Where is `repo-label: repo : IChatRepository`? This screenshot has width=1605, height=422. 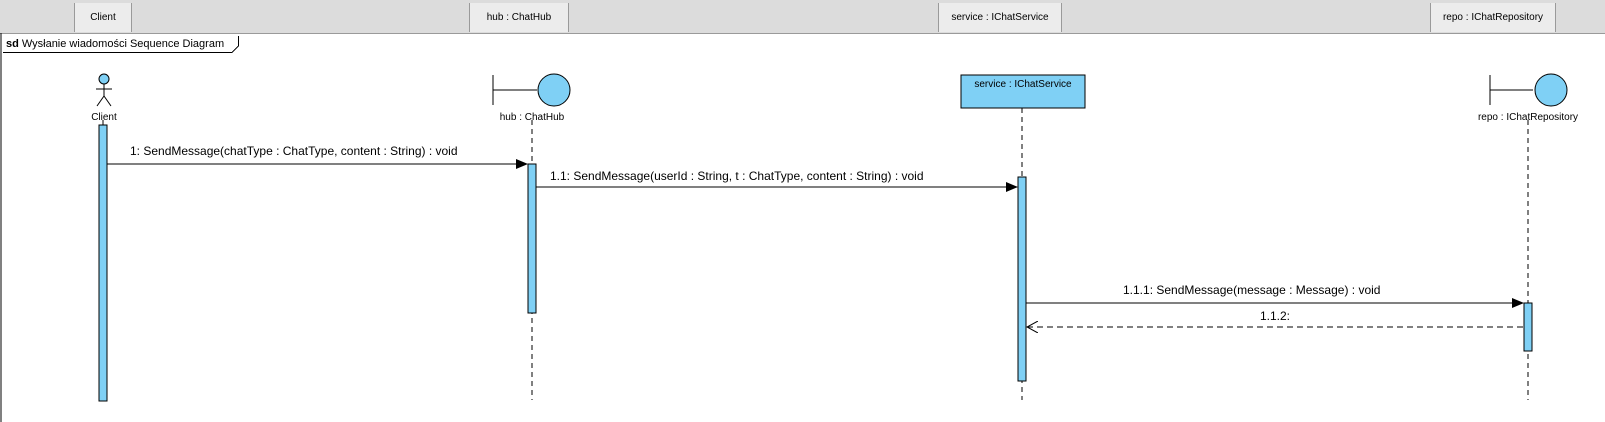 repo-label: repo : IChatRepository is located at coordinates (1528, 117).